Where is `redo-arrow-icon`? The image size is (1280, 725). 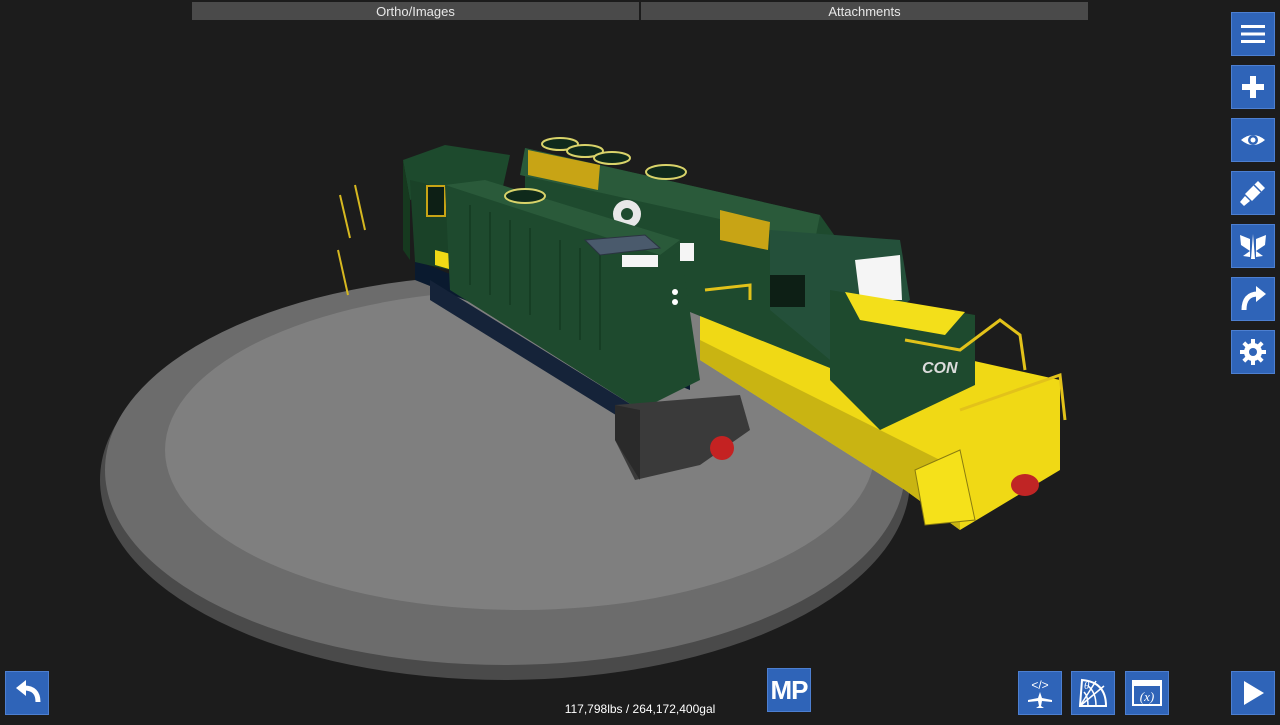 redo-arrow-icon is located at coordinates (1253, 298).